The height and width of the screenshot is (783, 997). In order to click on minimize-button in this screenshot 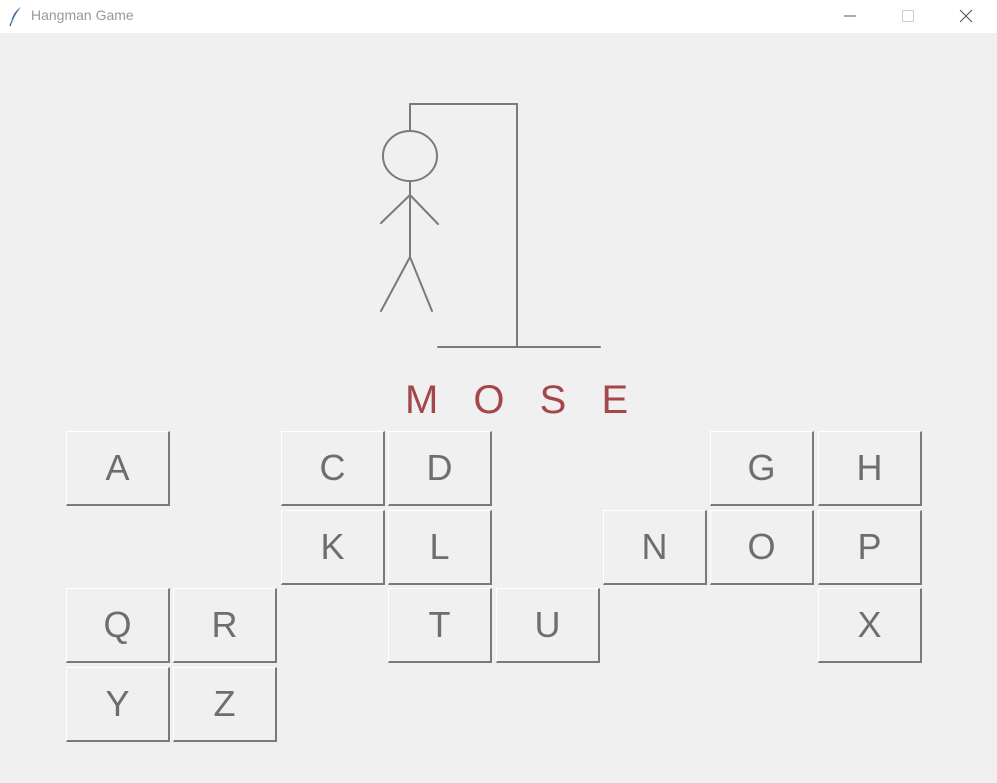, I will do `click(849, 16)`.